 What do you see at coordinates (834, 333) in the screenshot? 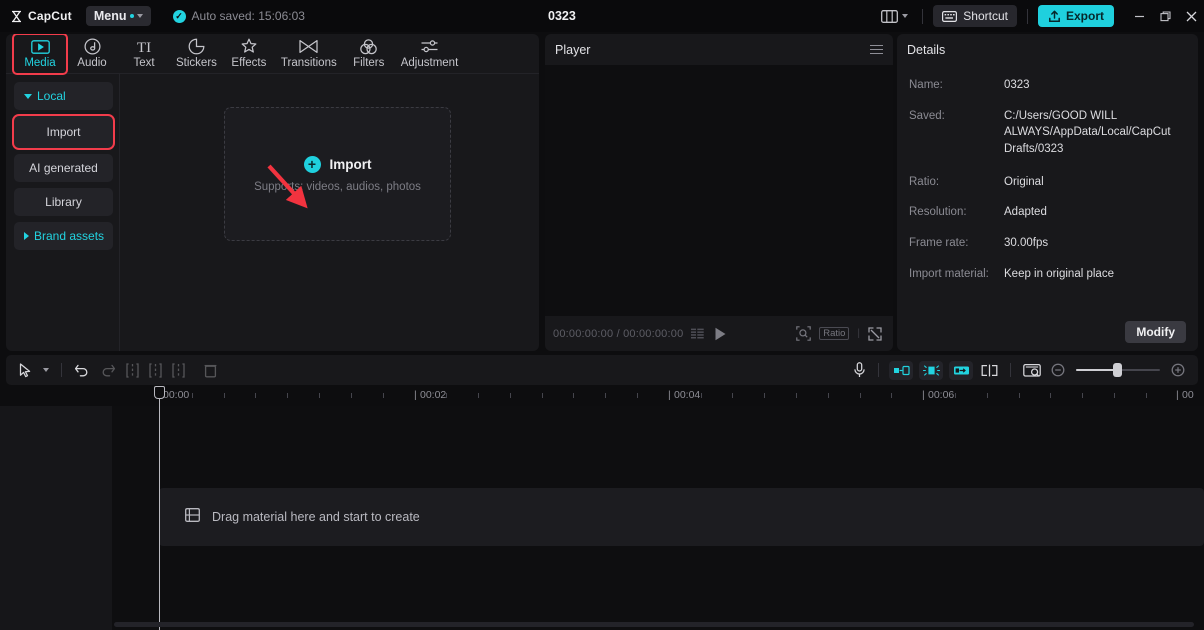
I see `ratio-button: Ratio` at bounding box center [834, 333].